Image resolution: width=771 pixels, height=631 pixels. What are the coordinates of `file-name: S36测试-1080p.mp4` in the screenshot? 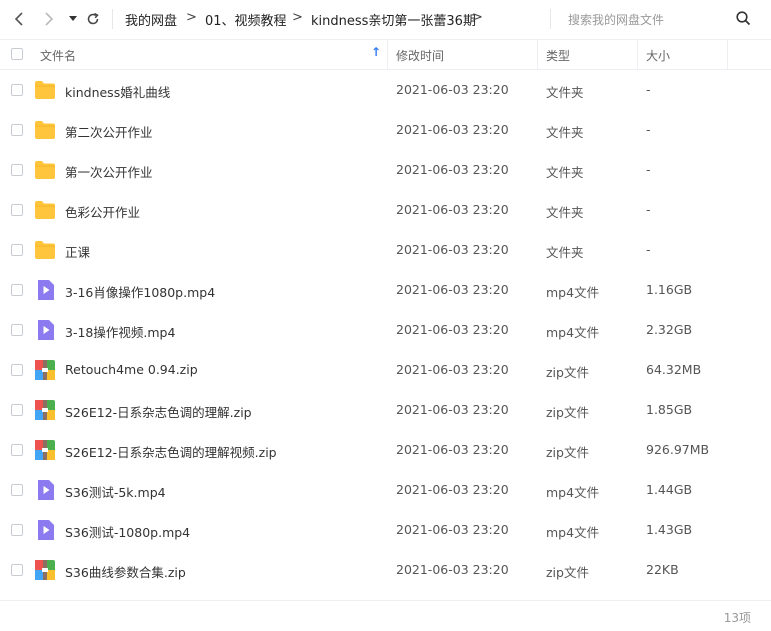 It's located at (127, 531).